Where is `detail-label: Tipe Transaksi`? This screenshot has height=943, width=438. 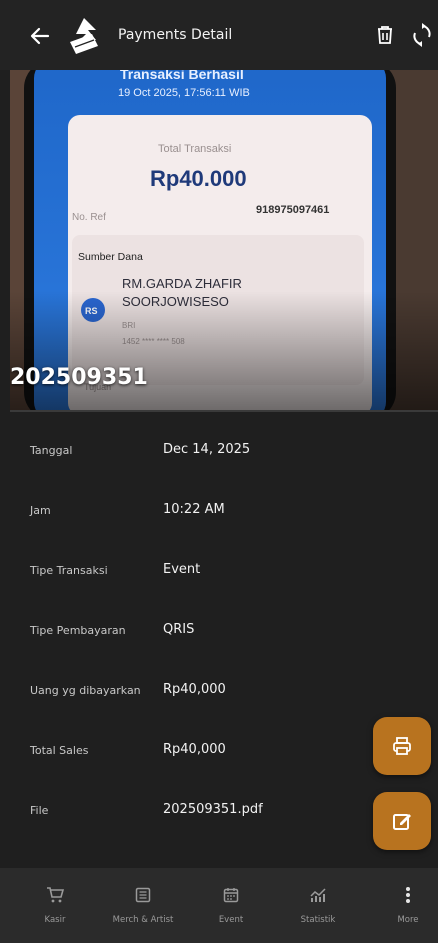
detail-label: Tipe Transaksi is located at coordinates (69, 570).